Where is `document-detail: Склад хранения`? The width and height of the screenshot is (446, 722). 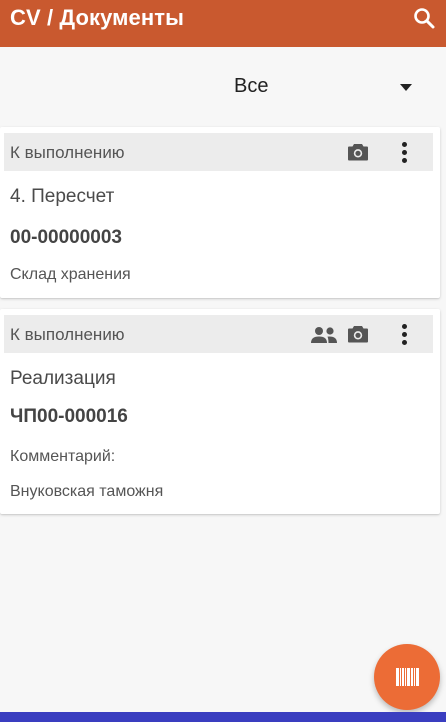
document-detail: Склад хранения is located at coordinates (70, 274).